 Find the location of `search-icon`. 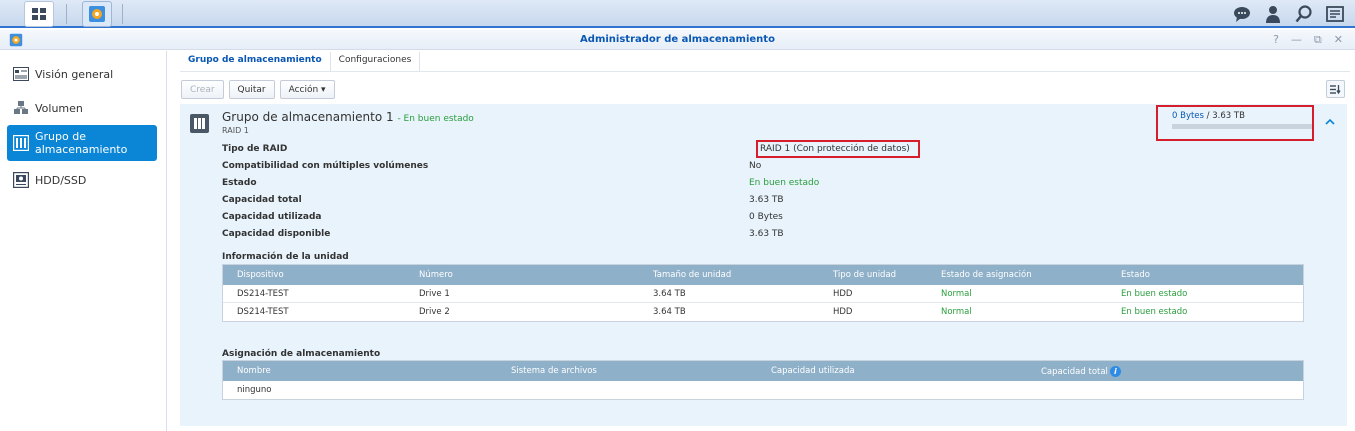

search-icon is located at coordinates (1303, 14).